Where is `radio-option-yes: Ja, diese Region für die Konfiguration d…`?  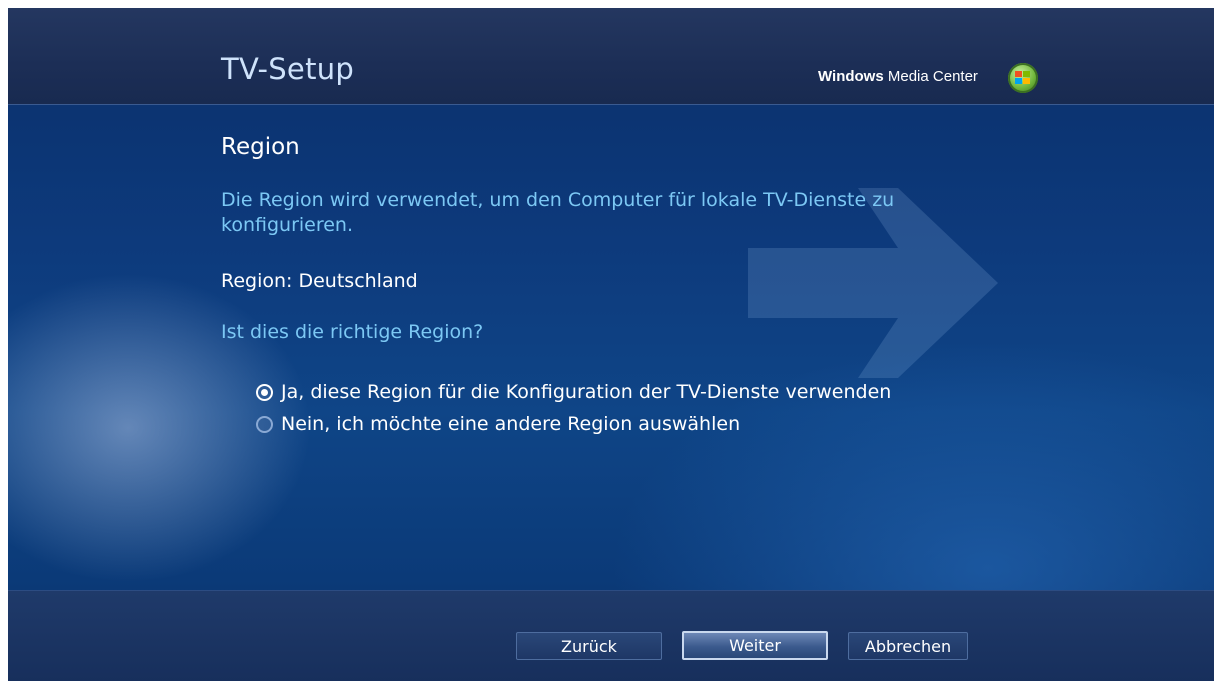 radio-option-yes: Ja, diese Region für die Konfiguration d… is located at coordinates (573, 392).